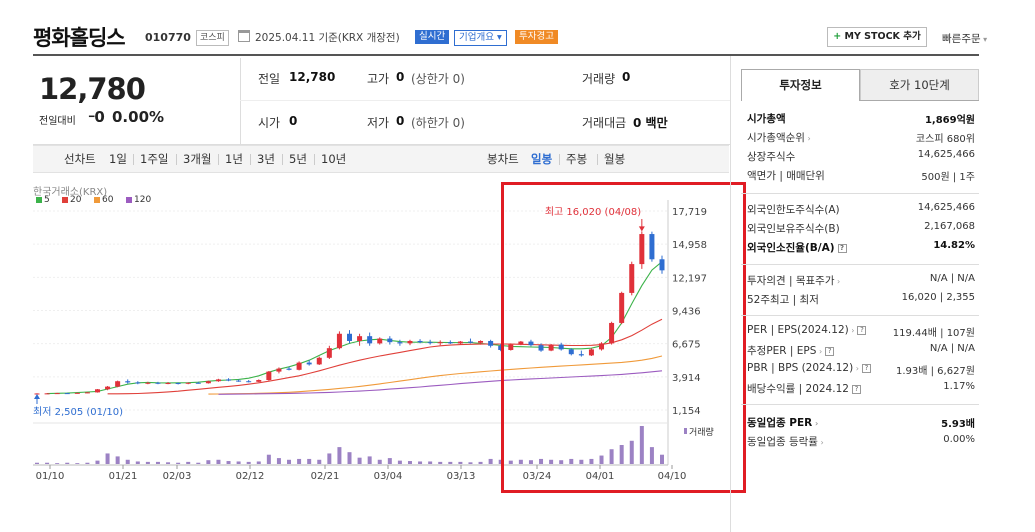 The height and width of the screenshot is (532, 1035). I want to click on invest-label-text: 액면가 | 매매단위, so click(786, 176).